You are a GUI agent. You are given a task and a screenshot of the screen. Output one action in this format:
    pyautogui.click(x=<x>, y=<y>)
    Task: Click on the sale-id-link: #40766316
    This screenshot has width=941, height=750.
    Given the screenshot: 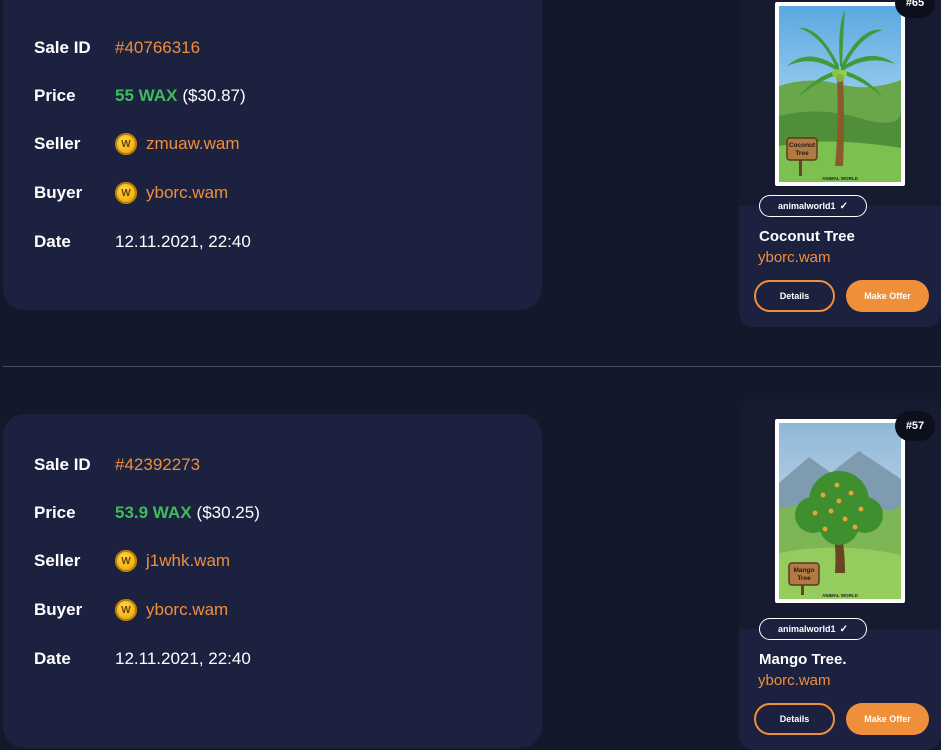 What is the action you would take?
    pyautogui.click(x=157, y=48)
    